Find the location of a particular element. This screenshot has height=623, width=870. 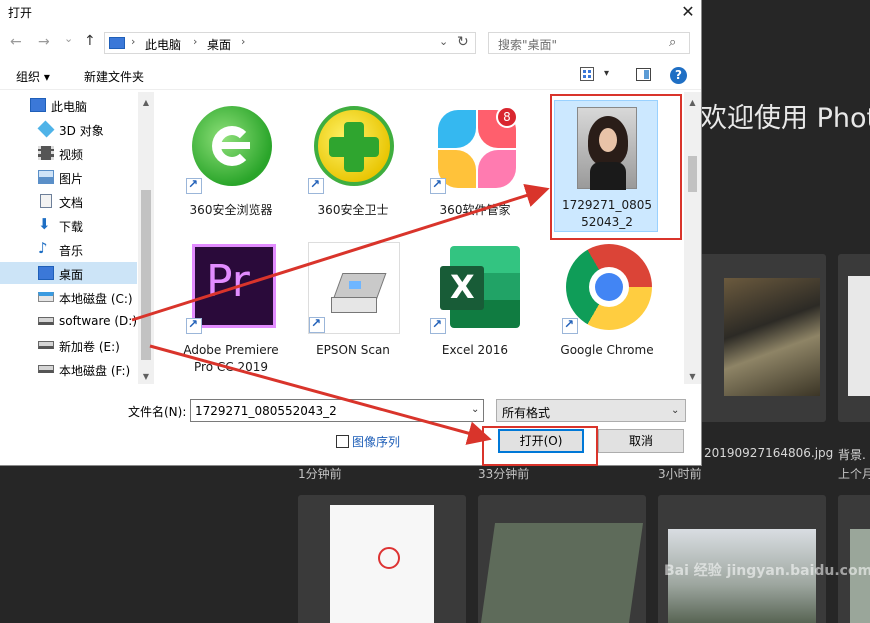

tree-item-videos: 视频 is located at coordinates (68, 153).